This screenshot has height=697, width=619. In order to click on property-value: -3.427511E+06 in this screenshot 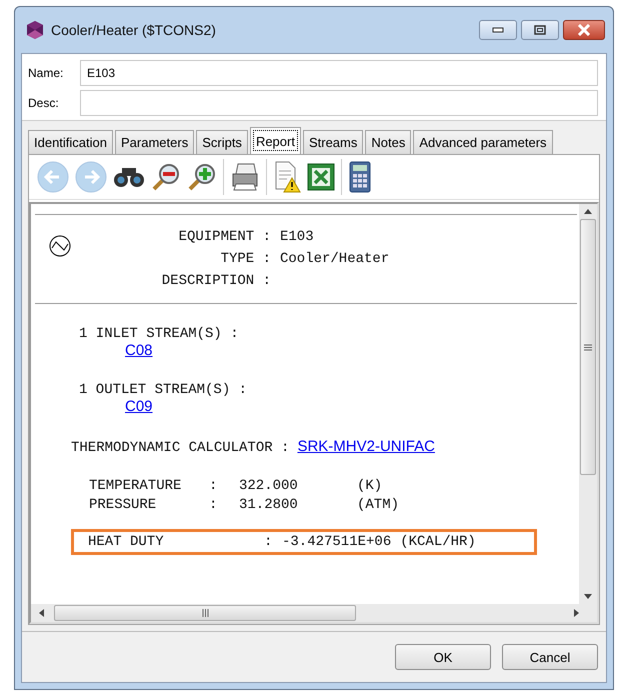, I will do `click(337, 542)`.